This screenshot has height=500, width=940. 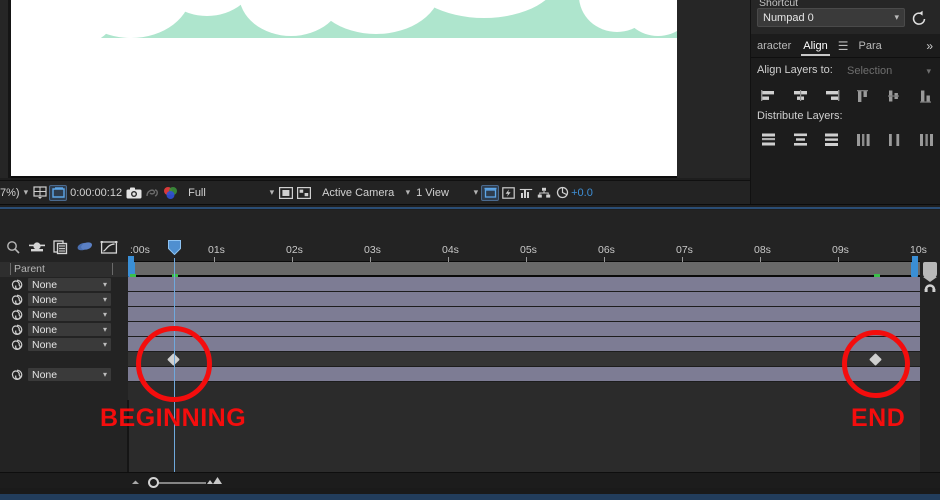 I want to click on distribute-right-icon, so click(x=927, y=140).